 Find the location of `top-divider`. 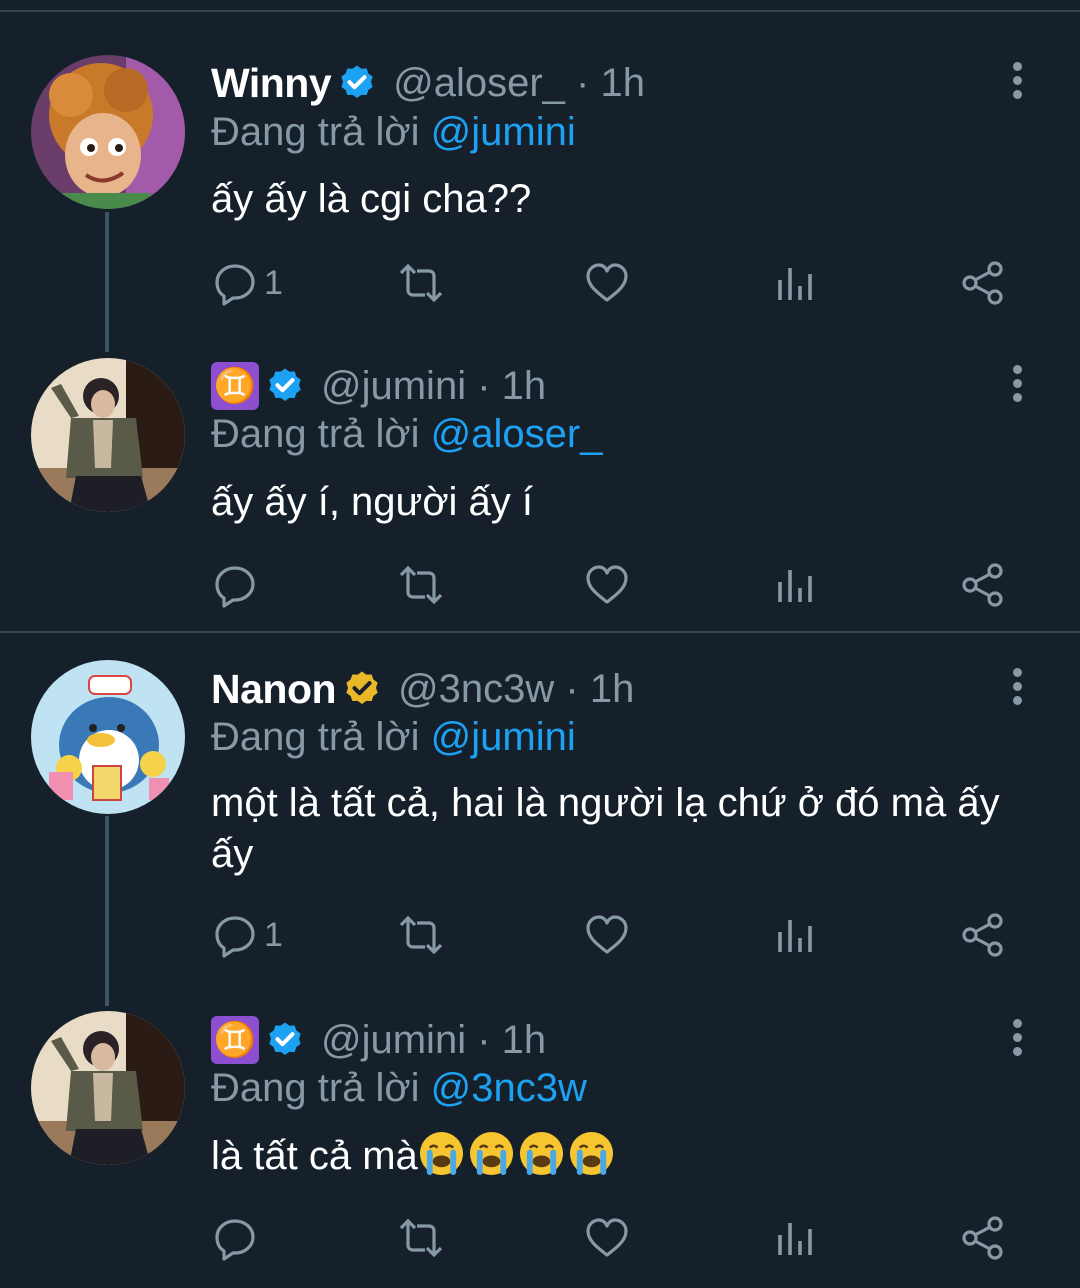

top-divider is located at coordinates (540, 11).